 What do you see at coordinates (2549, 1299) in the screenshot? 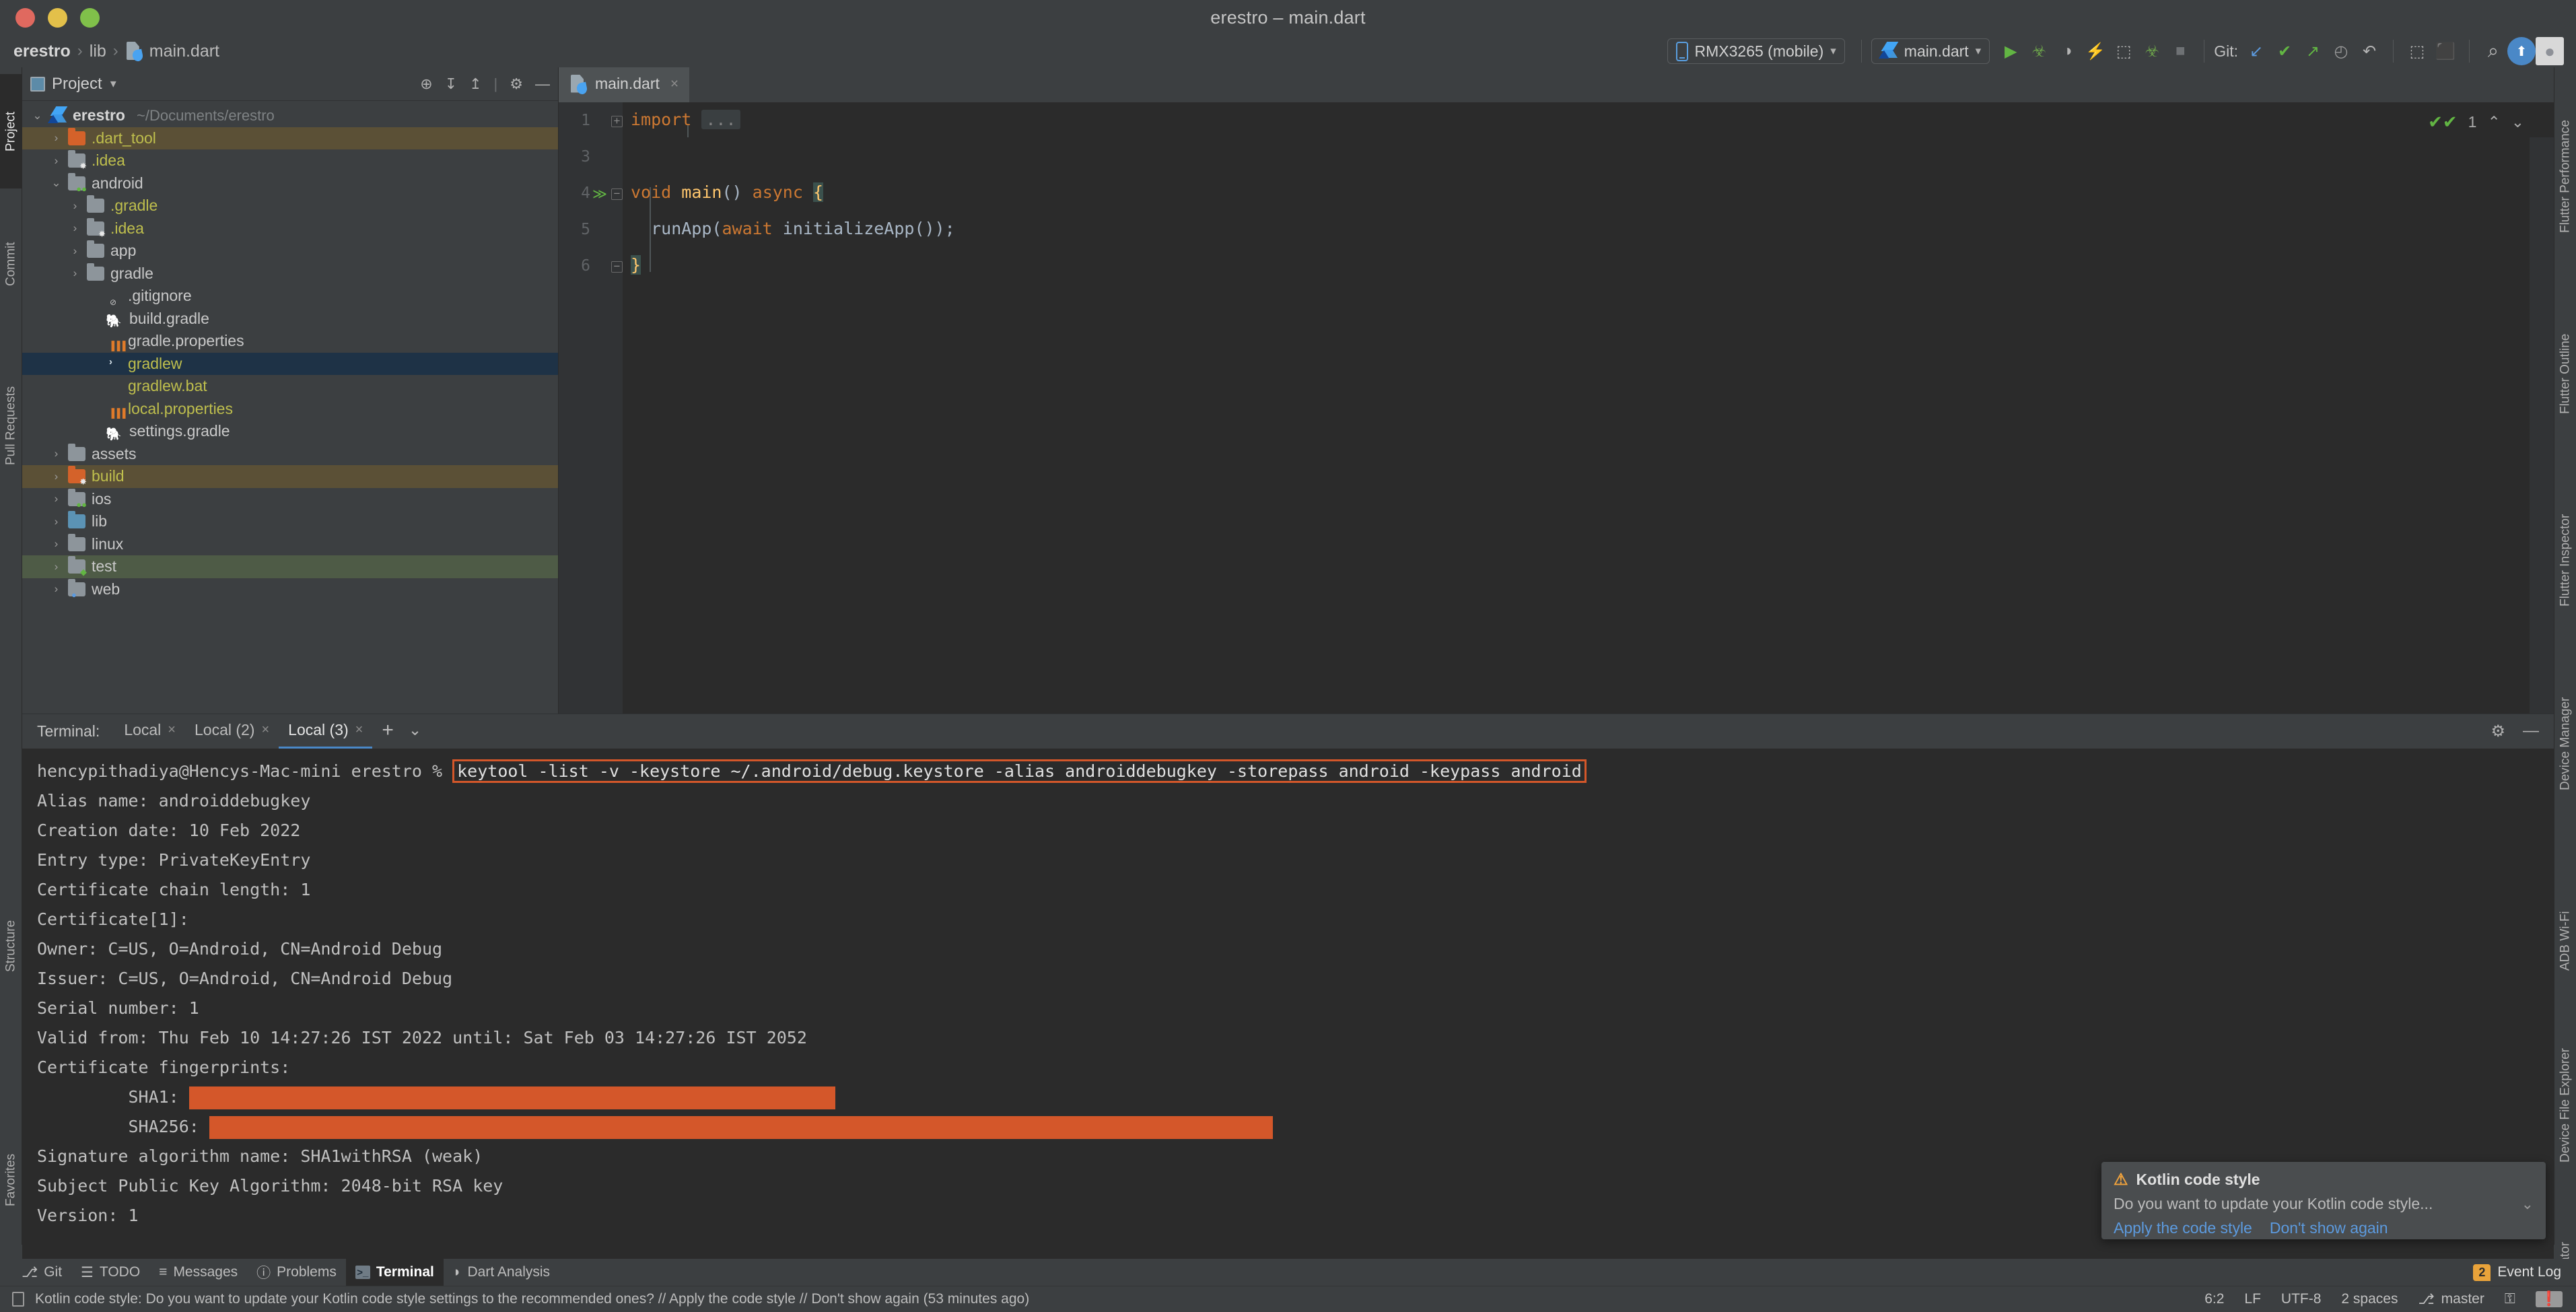
I see `notification-bell-icon: ❗` at bounding box center [2549, 1299].